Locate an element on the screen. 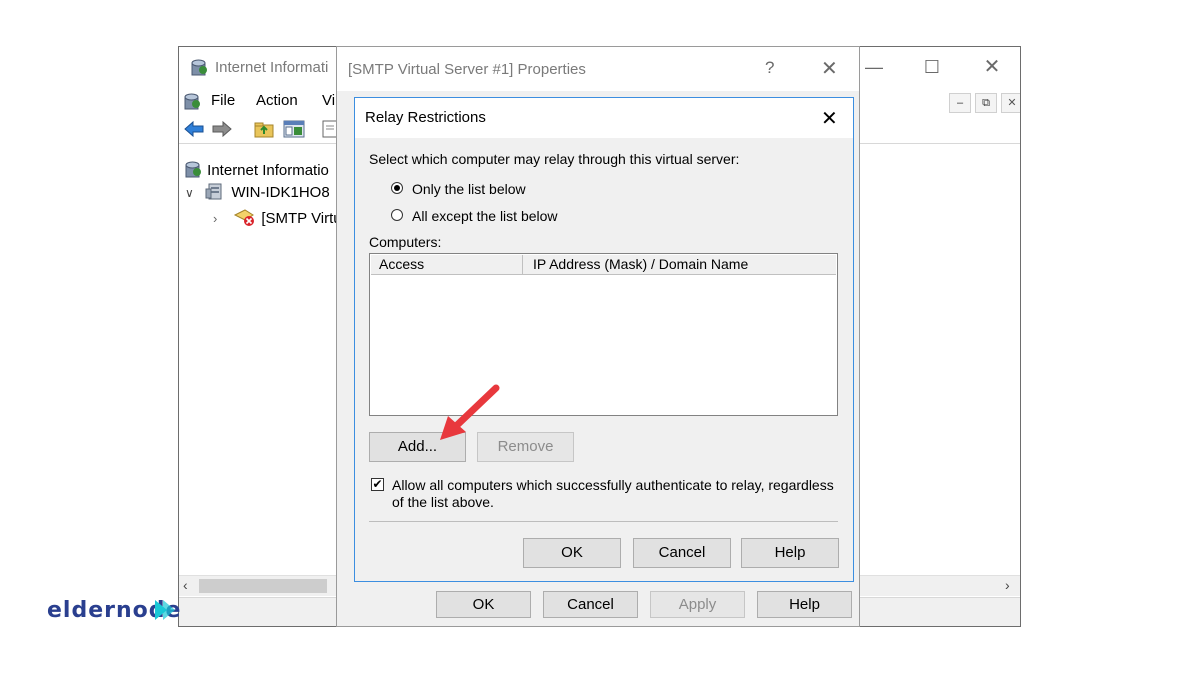  properties-help-button: Help is located at coordinates (804, 604).